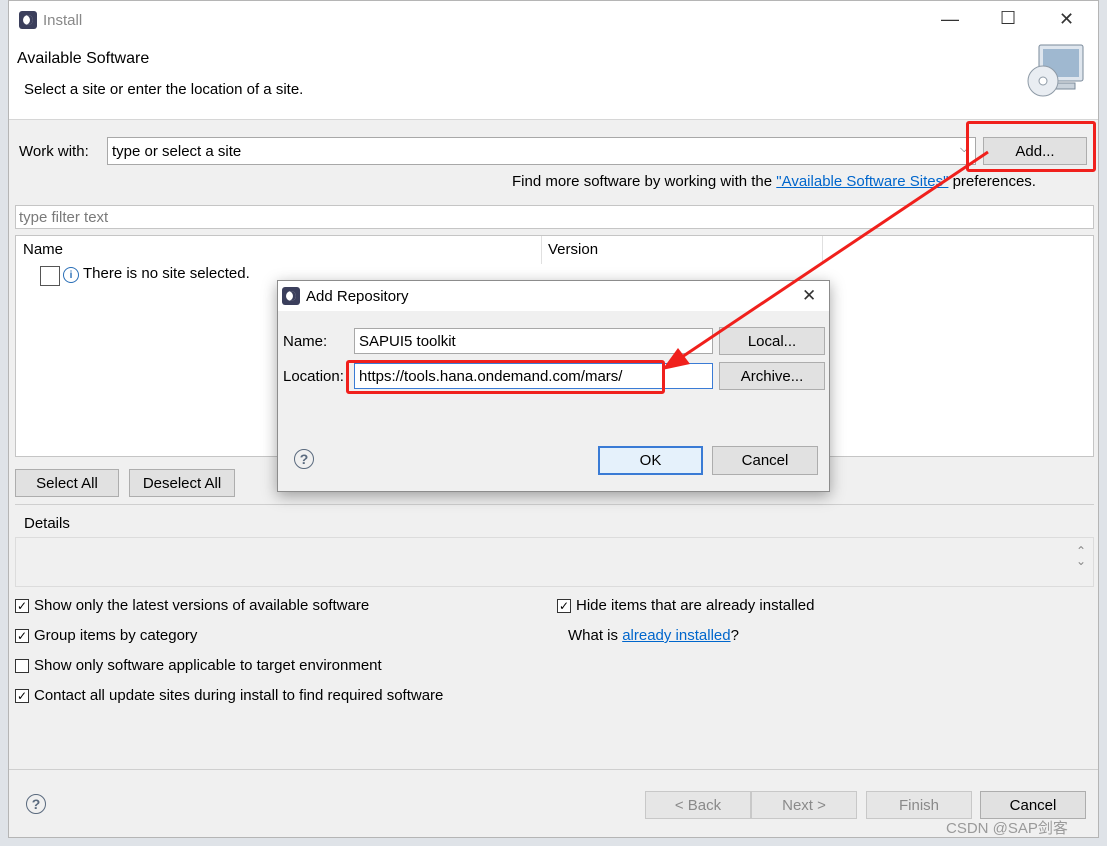  Describe the element at coordinates (644, 181) in the screenshot. I see `find-more-prefix: Find more software by working with the` at that location.